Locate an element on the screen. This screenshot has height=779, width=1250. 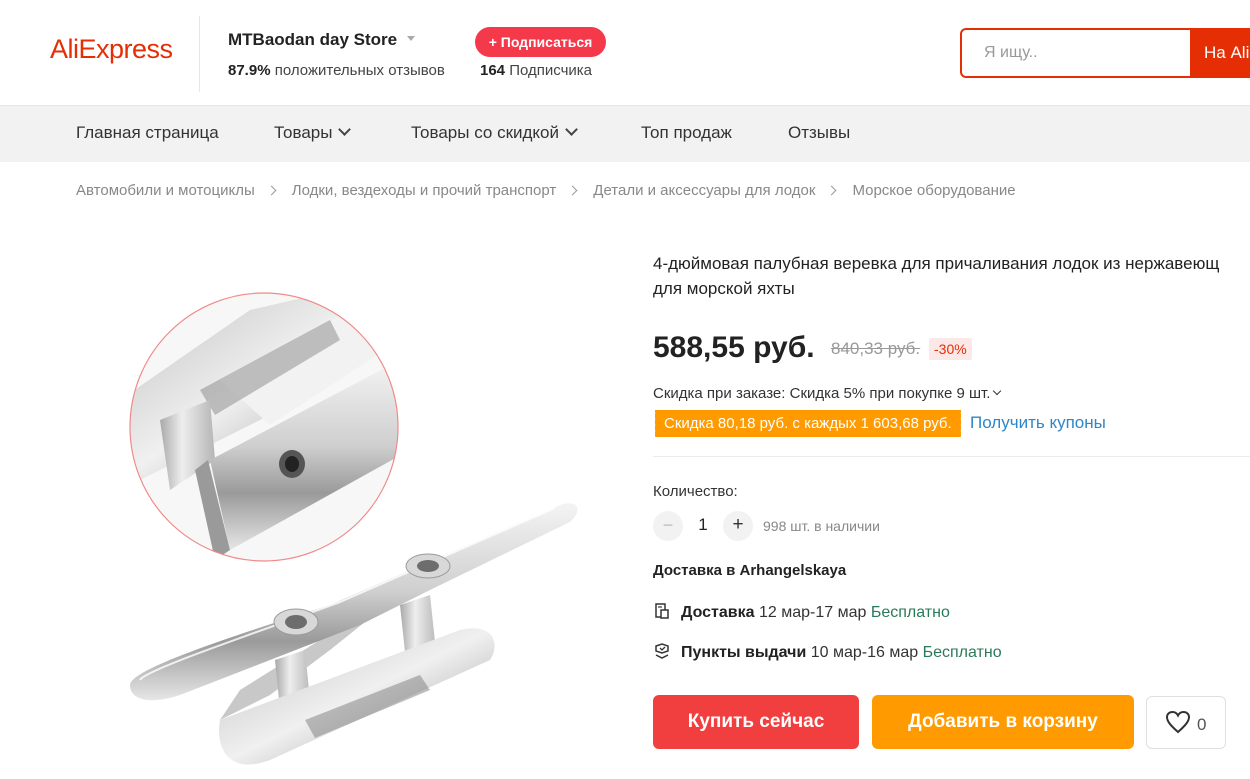
product-old-price: 840,33 руб. is located at coordinates (876, 348).